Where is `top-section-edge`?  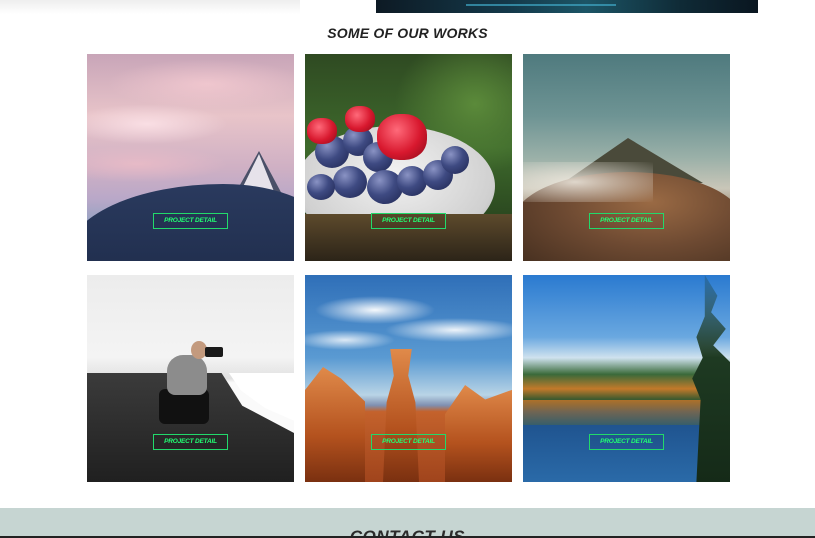 top-section-edge is located at coordinates (150, 7).